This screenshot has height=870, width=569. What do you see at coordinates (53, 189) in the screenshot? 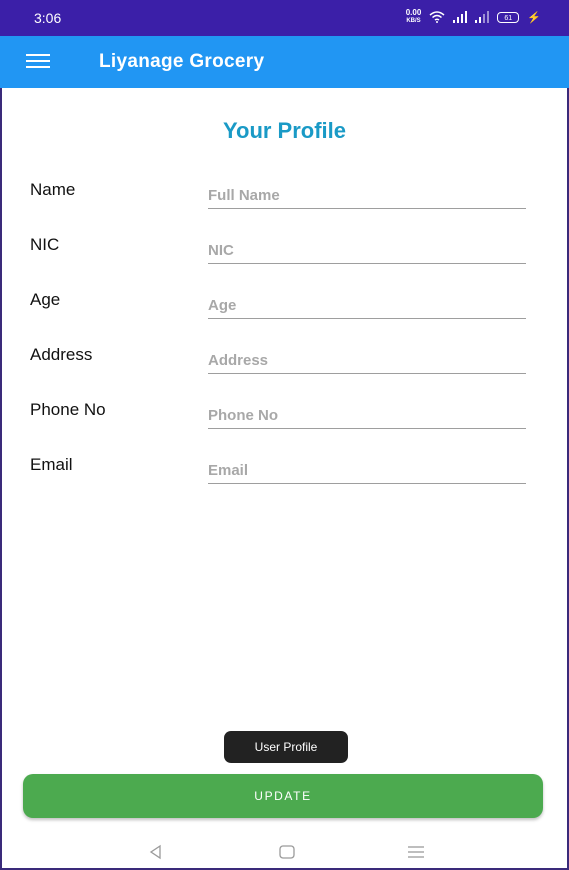
I see `name-label: Name` at bounding box center [53, 189].